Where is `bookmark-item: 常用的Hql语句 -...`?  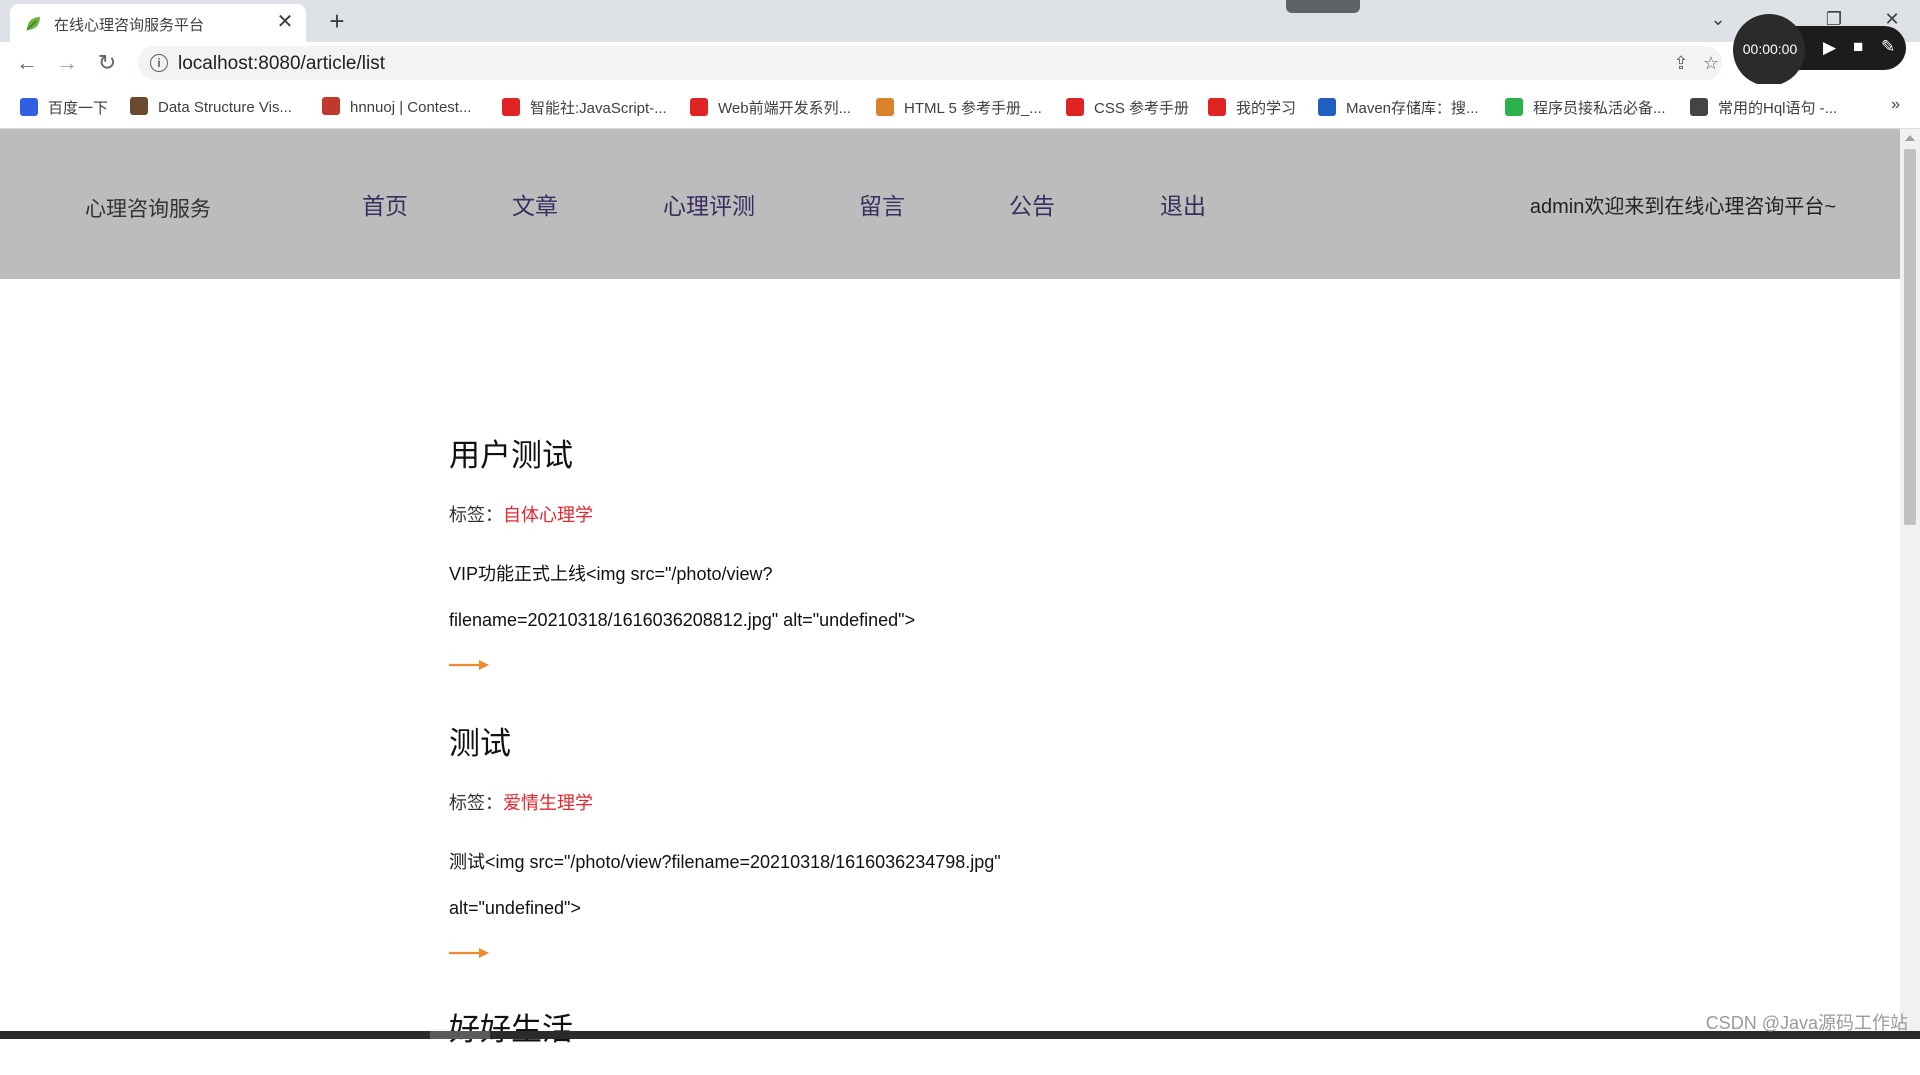 bookmark-item: 常用的Hql语句 -... is located at coordinates (1763, 107).